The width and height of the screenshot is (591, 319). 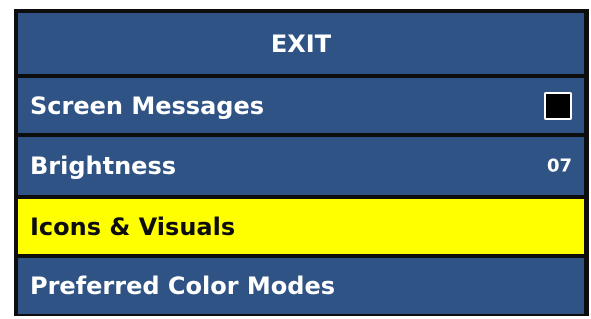 What do you see at coordinates (133, 226) in the screenshot?
I see `menu-item-label: Icons & Visuals` at bounding box center [133, 226].